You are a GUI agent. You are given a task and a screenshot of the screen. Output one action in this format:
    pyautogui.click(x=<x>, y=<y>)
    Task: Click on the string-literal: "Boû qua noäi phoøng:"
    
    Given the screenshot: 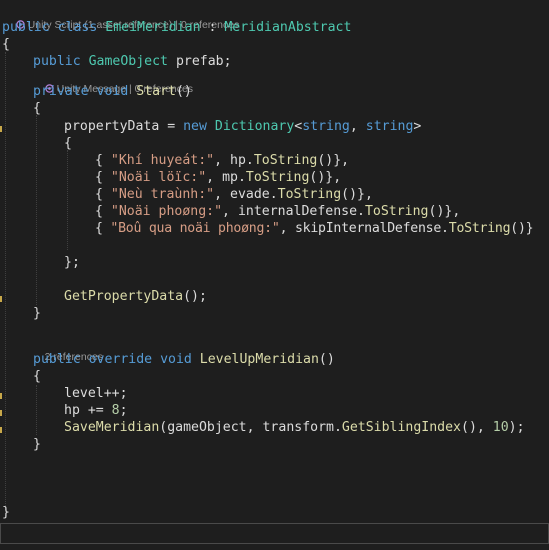 What is the action you would take?
    pyautogui.click(x=195, y=228)
    